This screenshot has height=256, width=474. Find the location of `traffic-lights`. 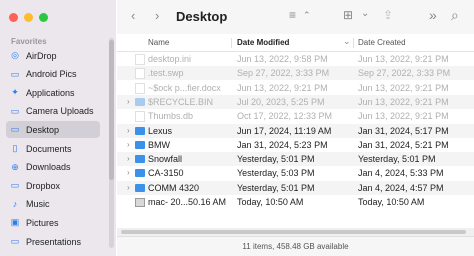

traffic-lights is located at coordinates (28, 17).